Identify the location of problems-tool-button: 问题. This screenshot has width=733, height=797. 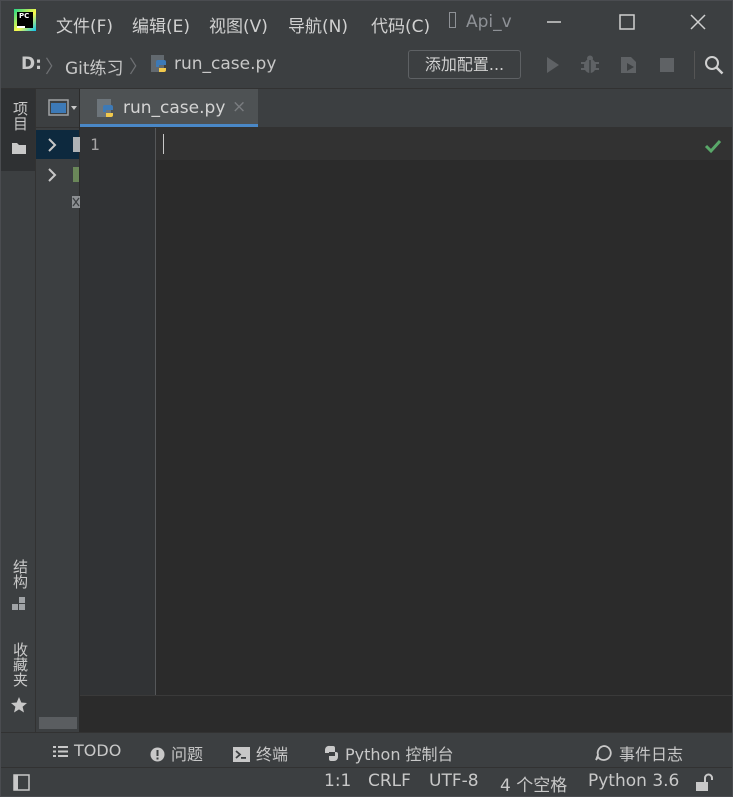
(176, 753).